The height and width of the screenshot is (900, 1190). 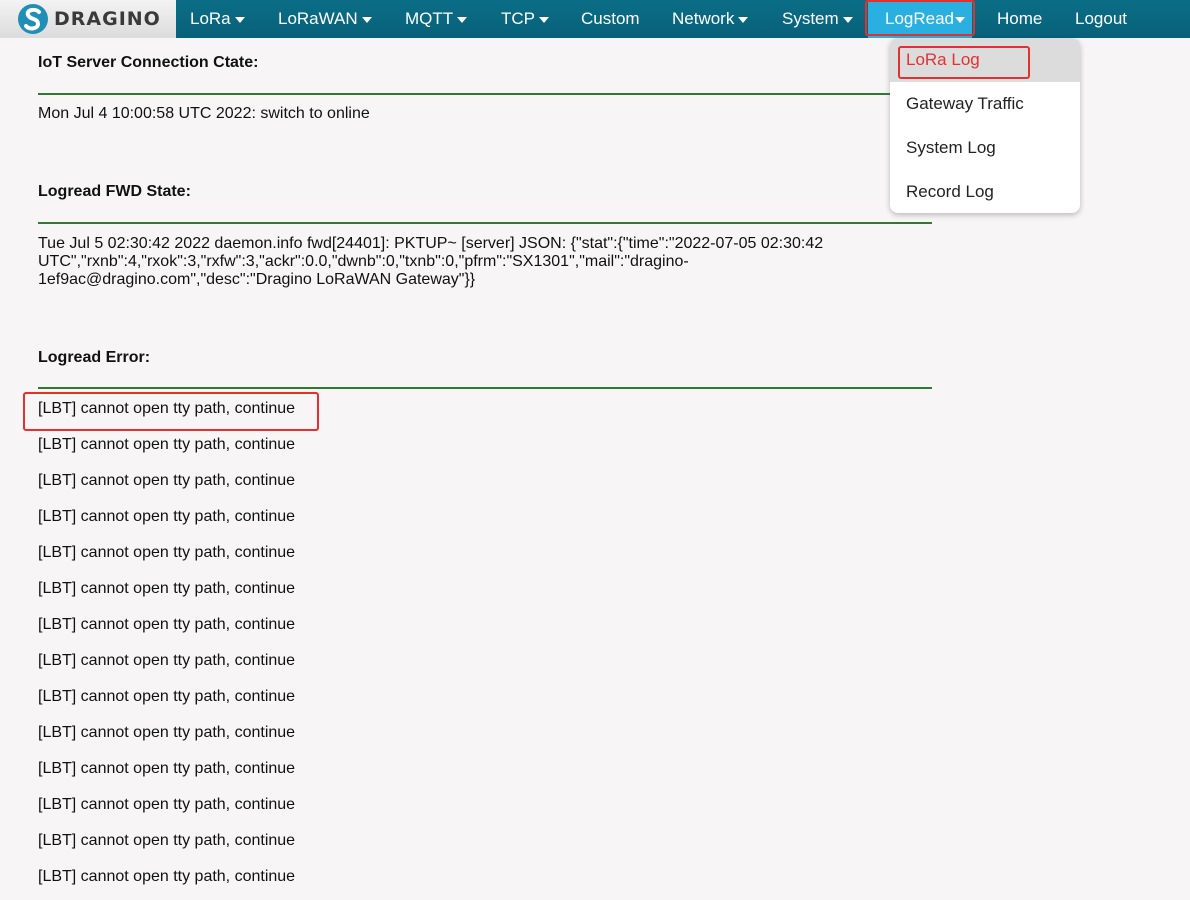 I want to click on nav-home-label: Home, so click(x=1020, y=18).